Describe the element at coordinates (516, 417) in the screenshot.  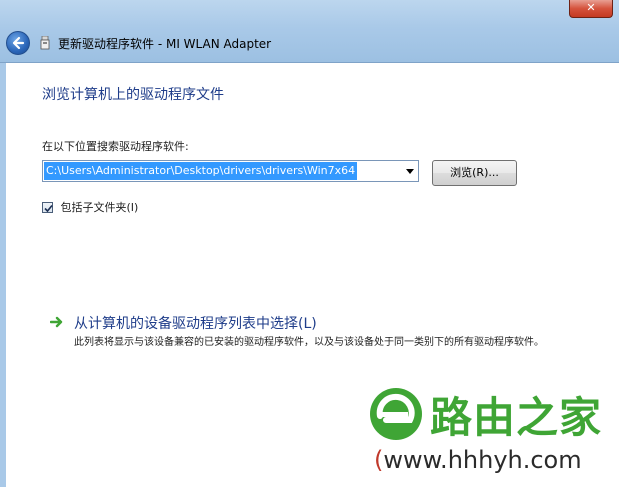
I see `watermark-brand: 路由之家` at that location.